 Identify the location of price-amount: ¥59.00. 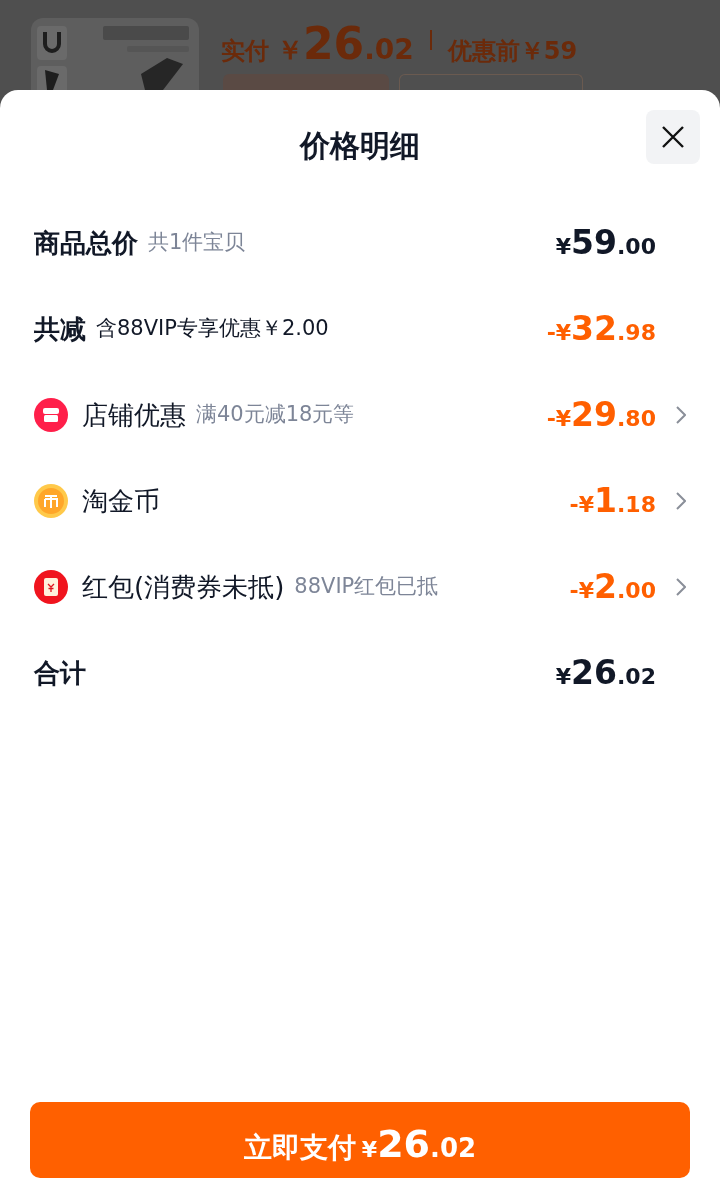
(605, 243).